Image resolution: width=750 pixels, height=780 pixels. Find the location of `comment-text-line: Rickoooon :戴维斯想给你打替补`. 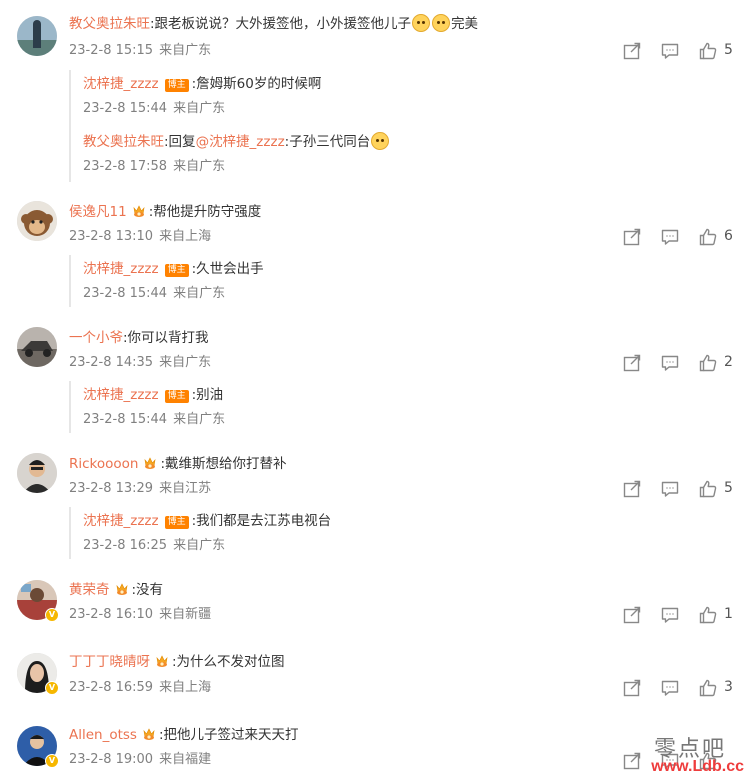

comment-text-line: Rickoooon :戴维斯想给你打替补 is located at coordinates (178, 464).